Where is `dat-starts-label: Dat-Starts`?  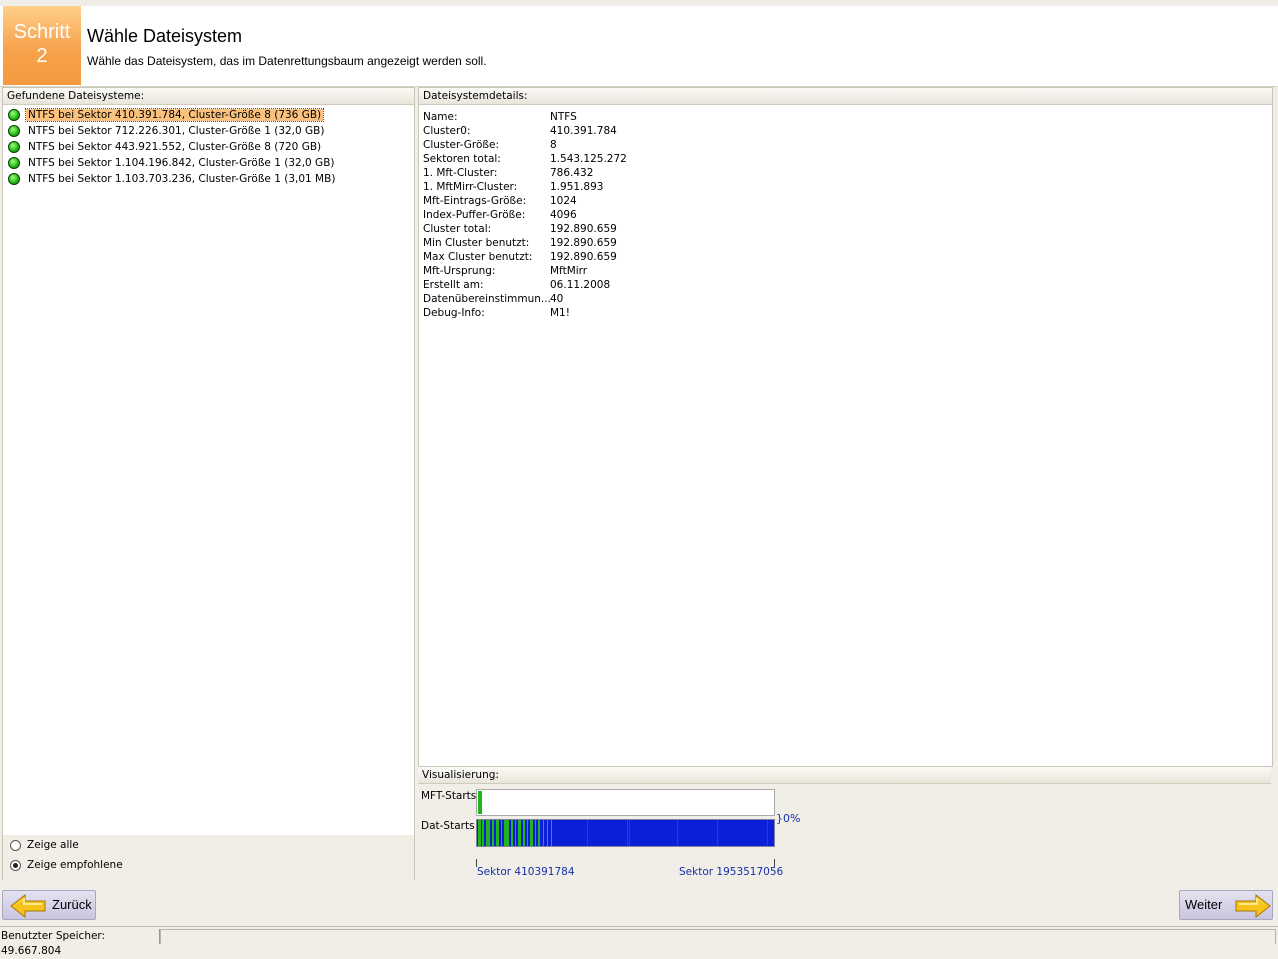
dat-starts-label: Dat-Starts is located at coordinates (448, 826).